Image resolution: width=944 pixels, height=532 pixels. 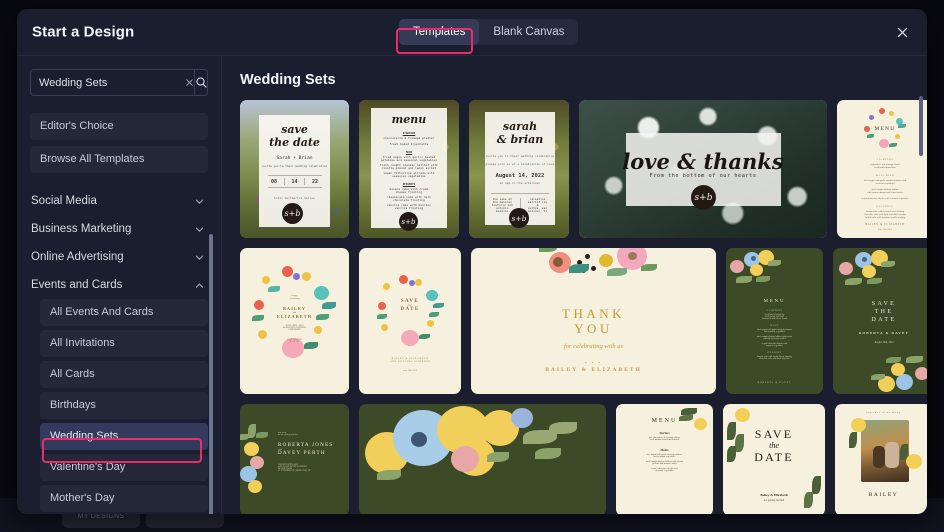 I want to click on chevron-up-icon, so click(x=199, y=285).